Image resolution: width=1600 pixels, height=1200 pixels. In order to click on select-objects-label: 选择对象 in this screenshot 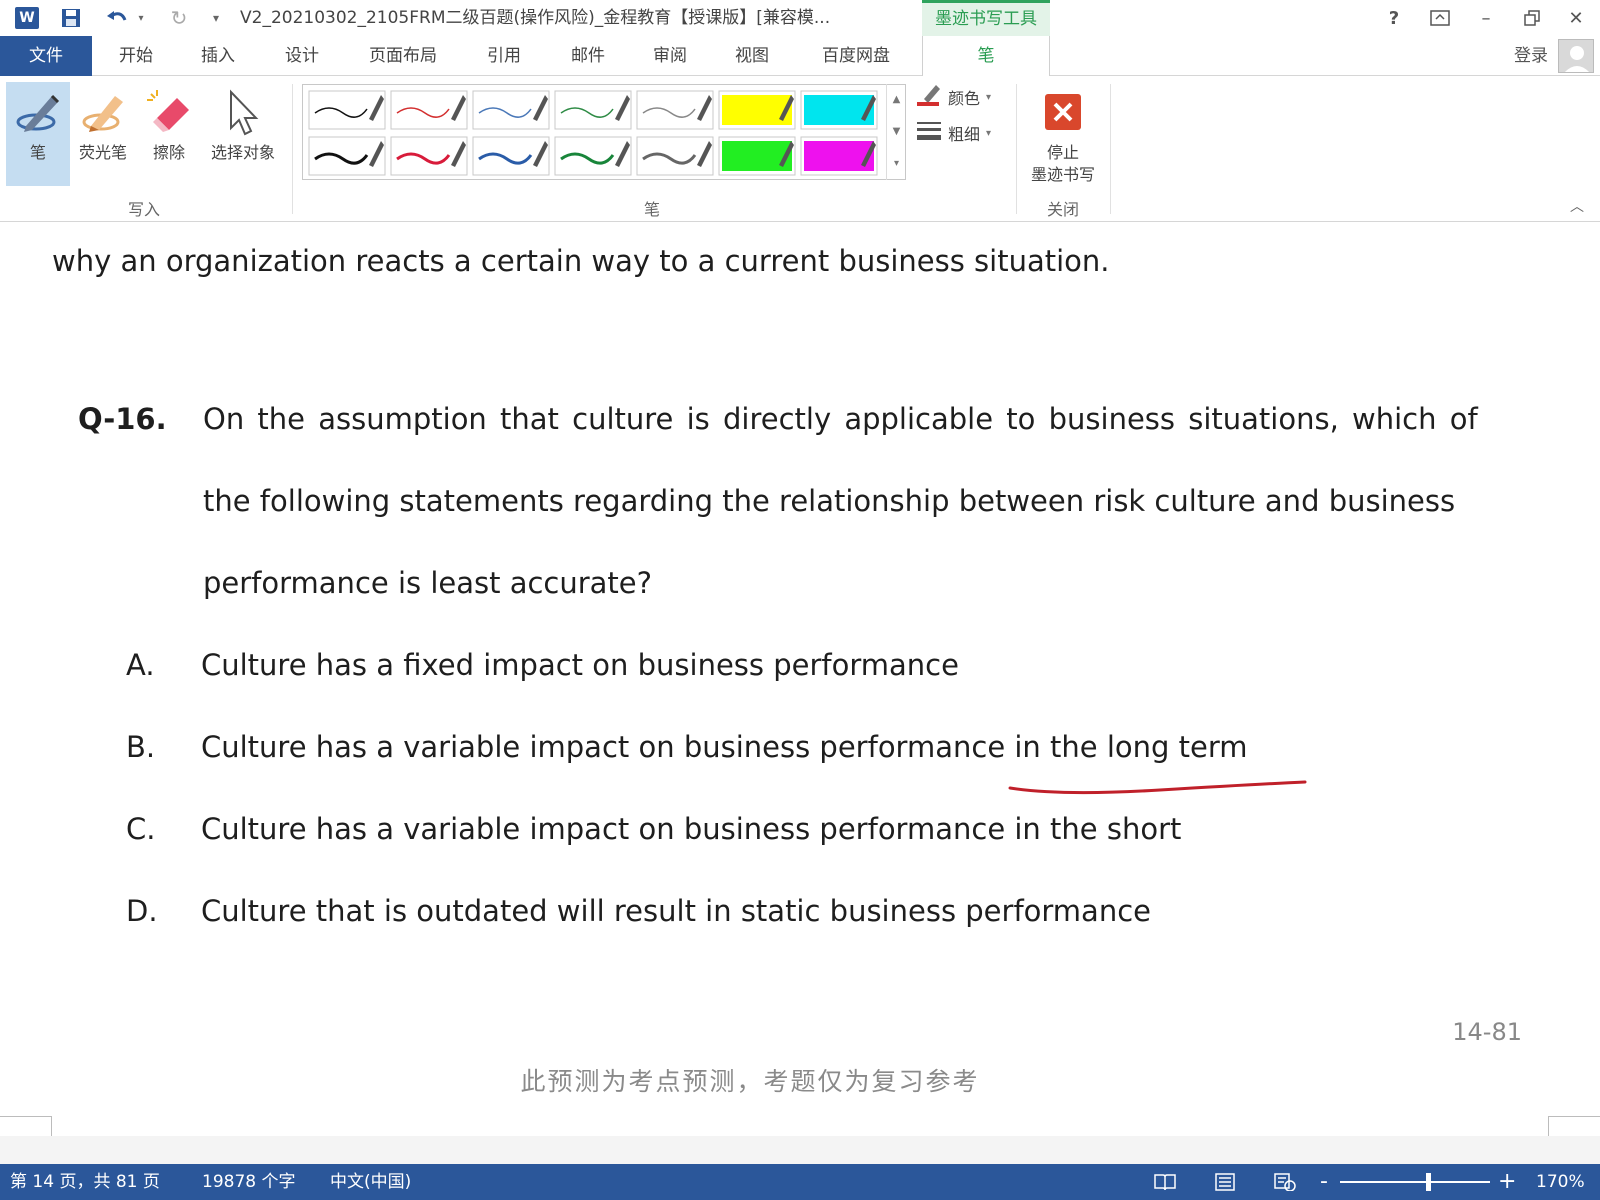, I will do `click(242, 152)`.